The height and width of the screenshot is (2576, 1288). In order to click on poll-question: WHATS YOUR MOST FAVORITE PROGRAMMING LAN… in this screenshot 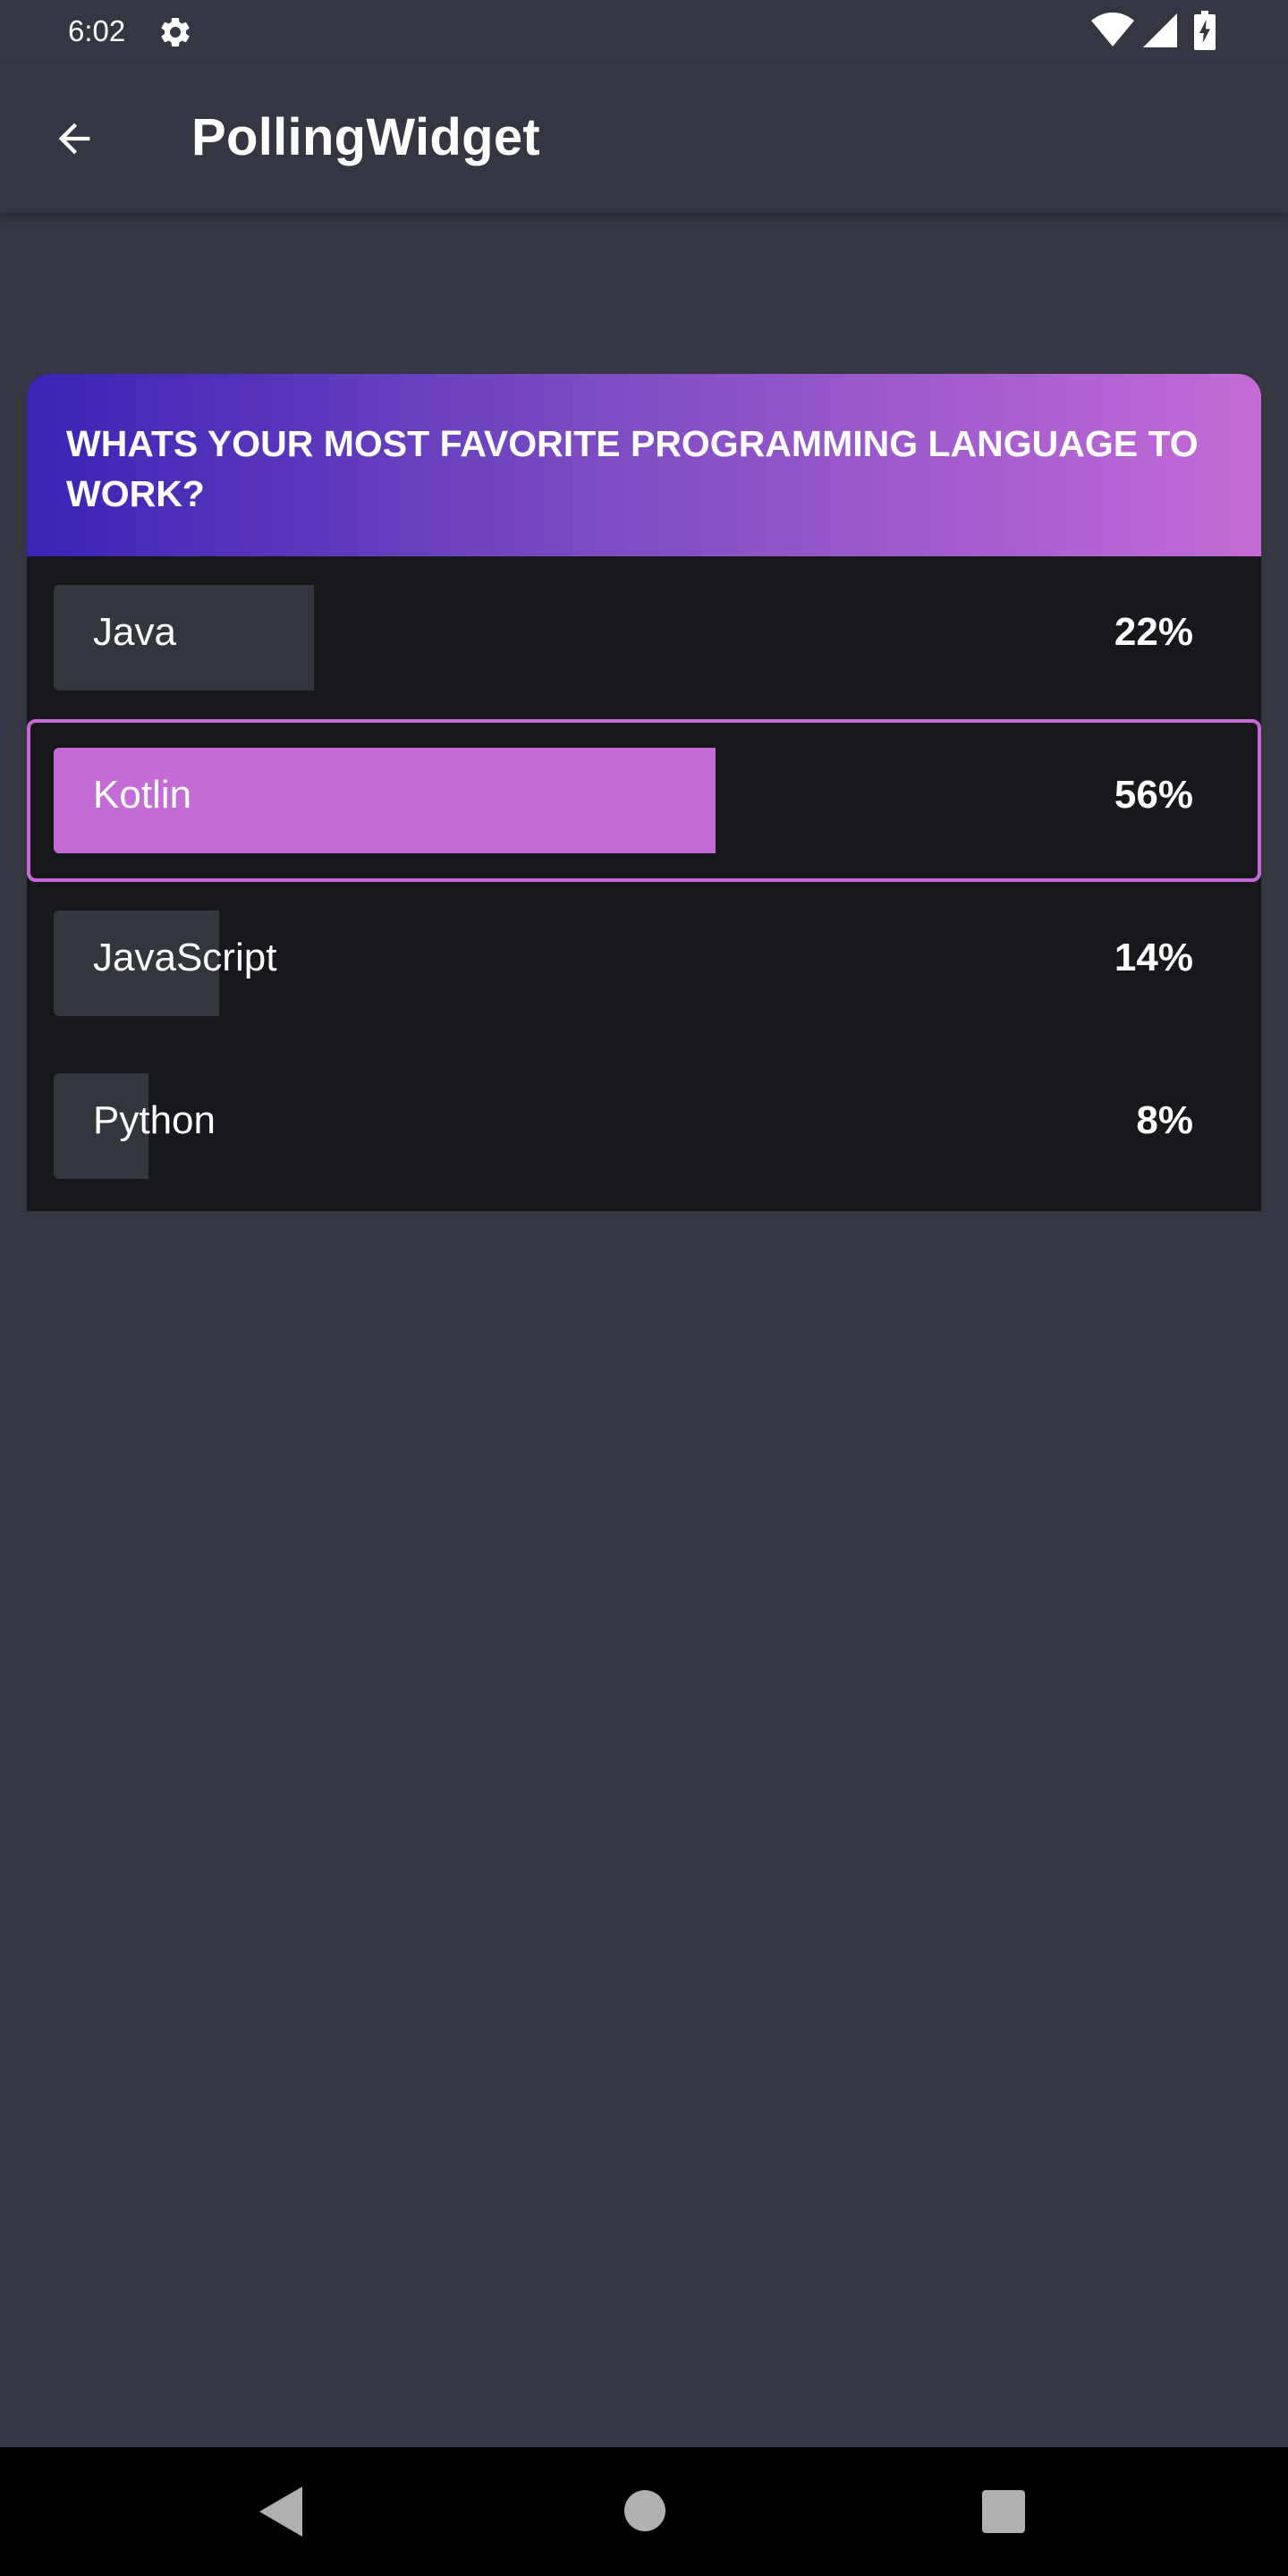, I will do `click(632, 468)`.